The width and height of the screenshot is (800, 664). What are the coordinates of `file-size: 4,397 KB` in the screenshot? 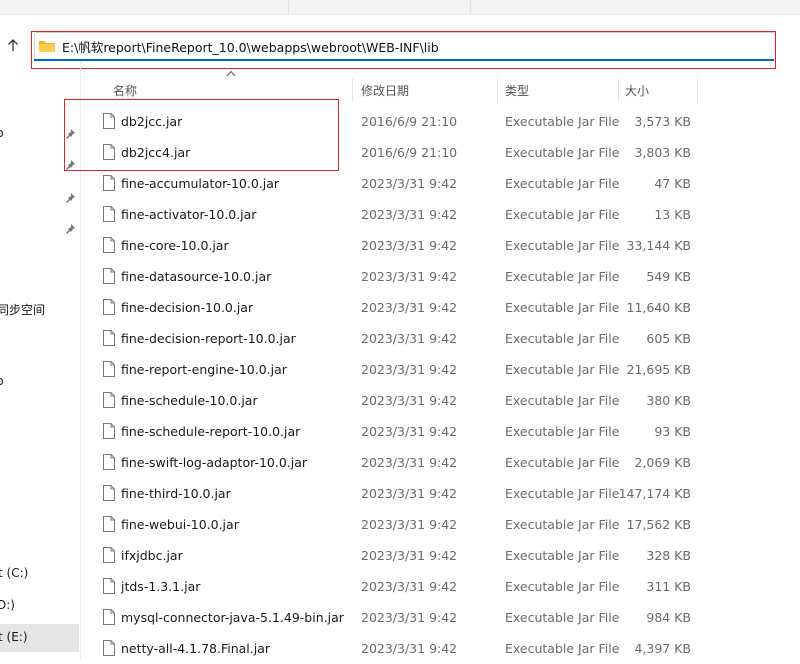 It's located at (662, 648).